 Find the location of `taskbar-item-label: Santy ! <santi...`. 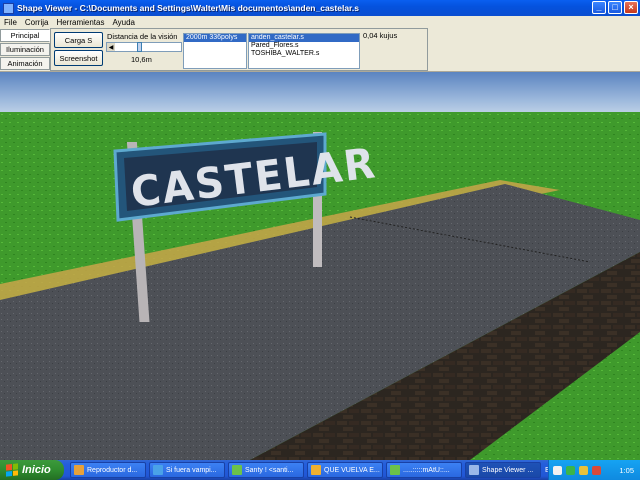

taskbar-item-label: Santy ! <santi... is located at coordinates (269, 470).